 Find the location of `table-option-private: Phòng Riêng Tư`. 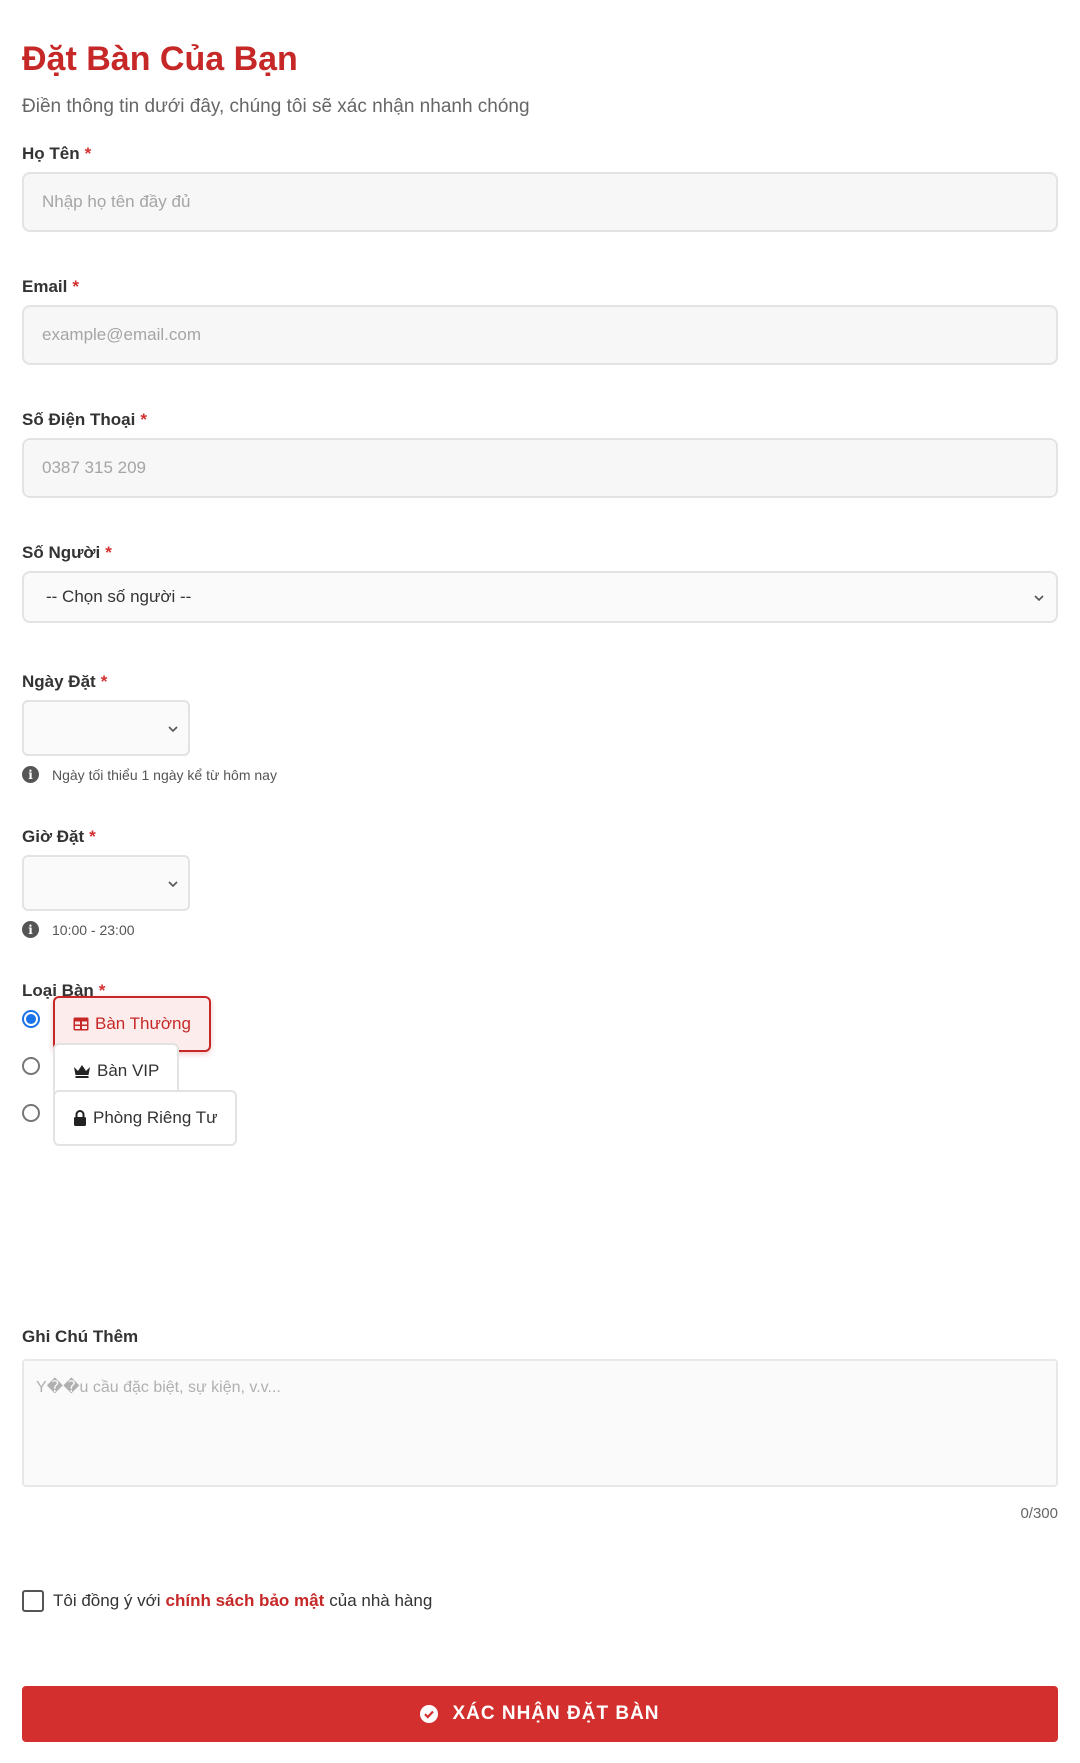

table-option-private: Phòng Riêng Tư is located at coordinates (130, 1118).